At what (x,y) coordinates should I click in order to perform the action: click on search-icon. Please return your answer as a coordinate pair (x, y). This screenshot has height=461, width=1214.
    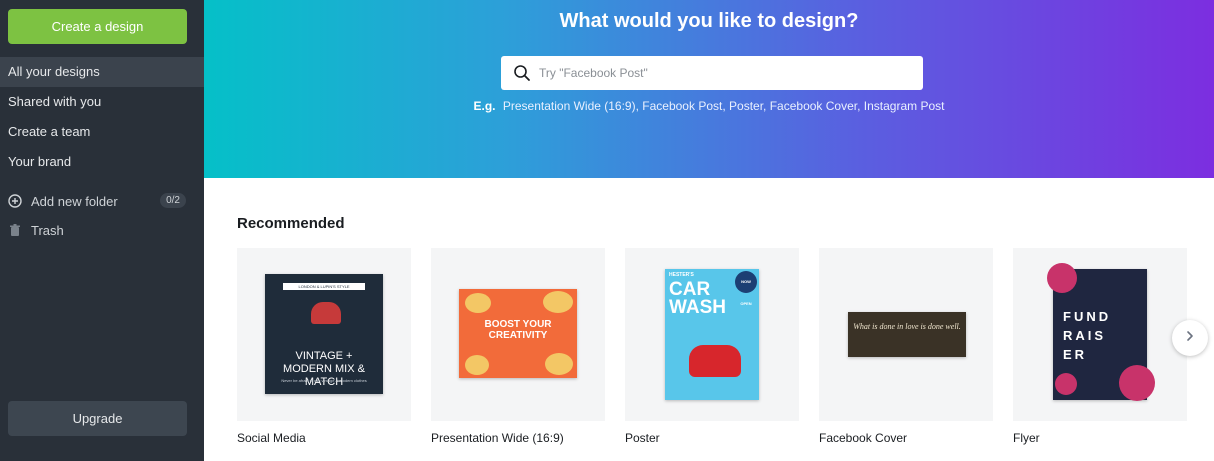
    Looking at the image, I should click on (522, 73).